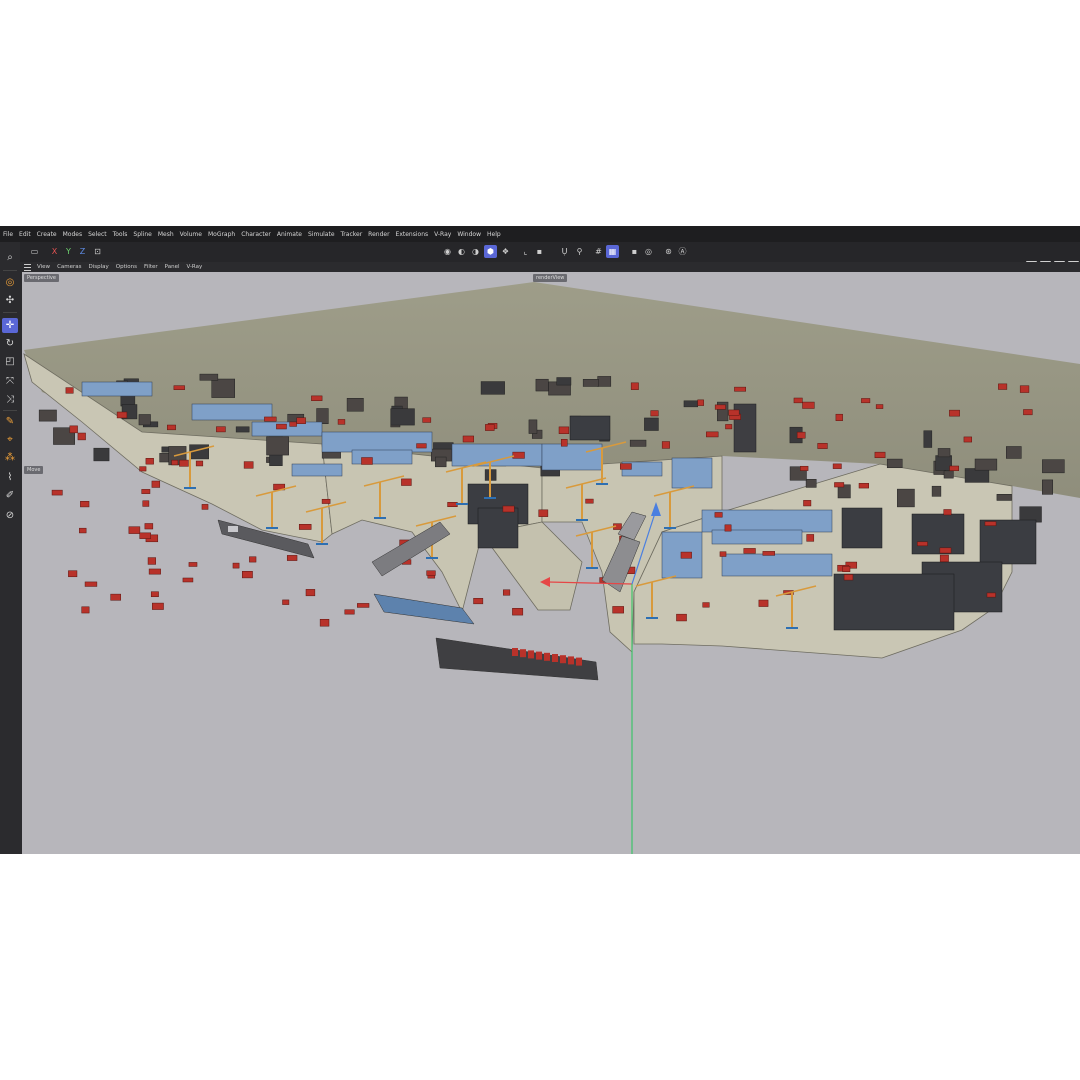  Describe the element at coordinates (490, 251) in the screenshot. I see `object-mode-icon: ⬢` at that location.